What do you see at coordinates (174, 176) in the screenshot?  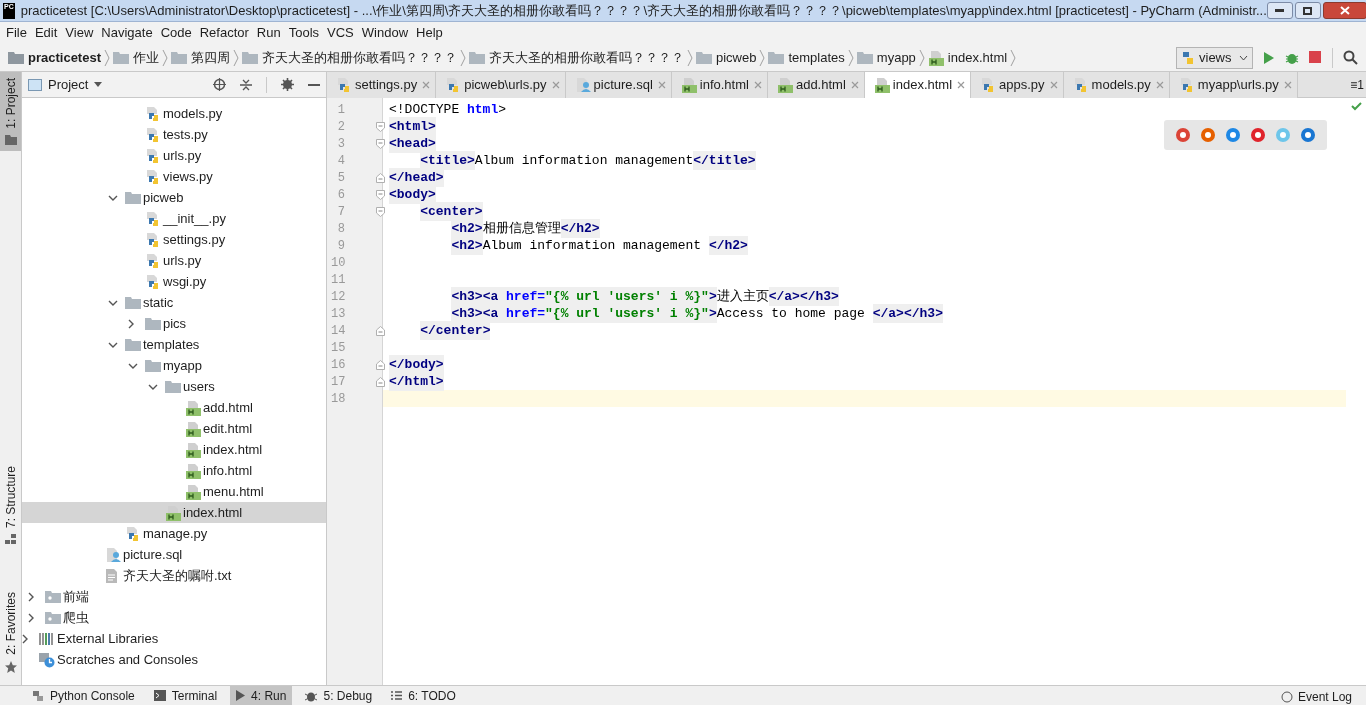 I see `tree-item: views.py` at bounding box center [174, 176].